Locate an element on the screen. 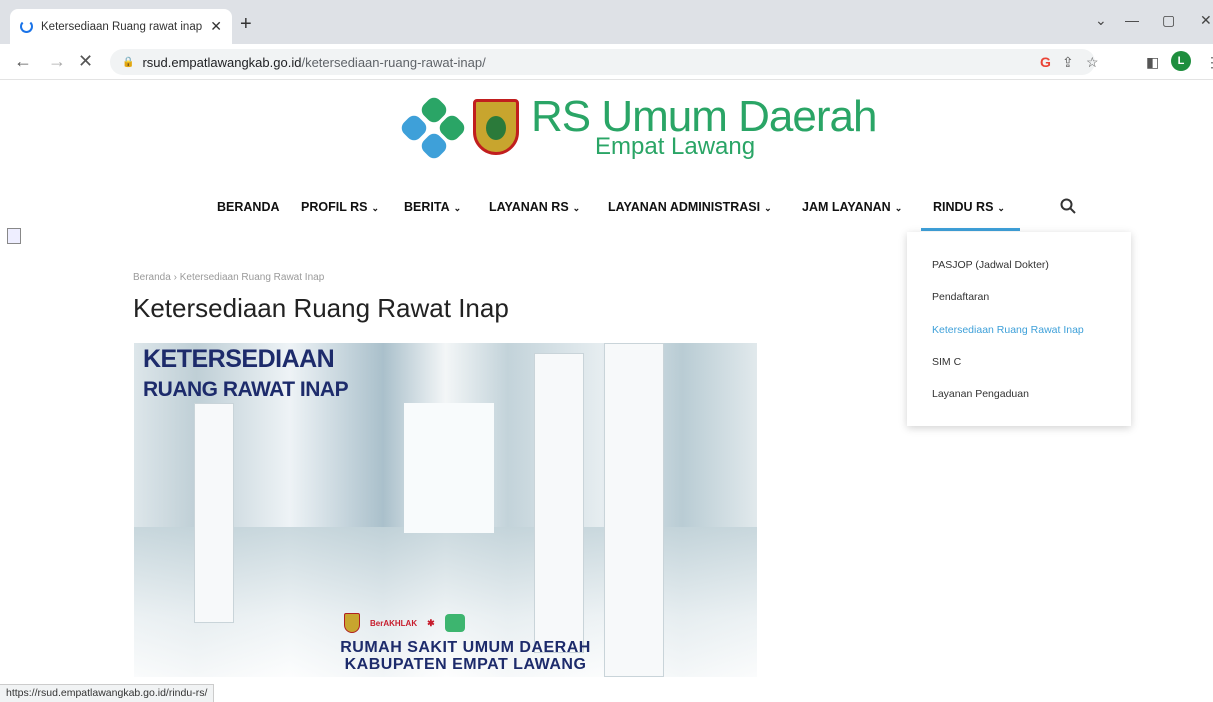 The height and width of the screenshot is (702, 1213). close-tab-icon: ✕ is located at coordinates (216, 26).